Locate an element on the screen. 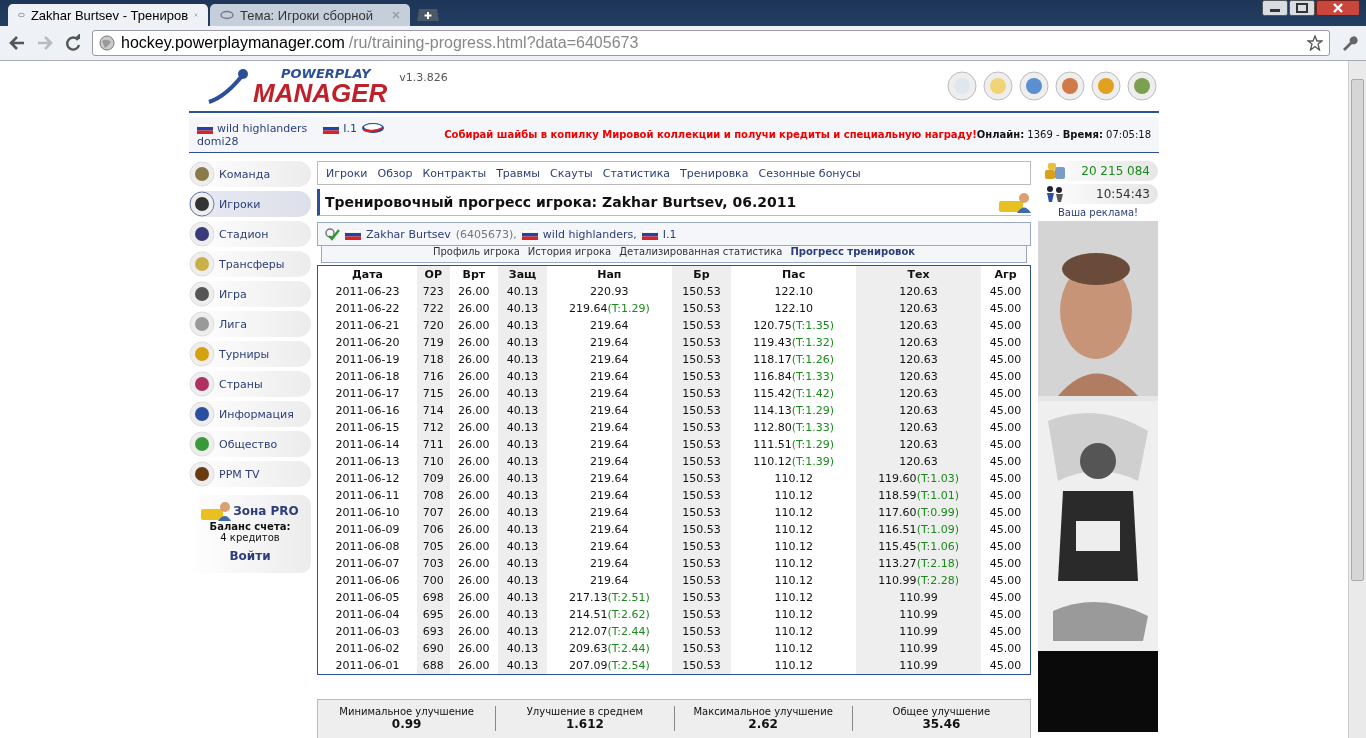  reload-icon is located at coordinates (73, 43).